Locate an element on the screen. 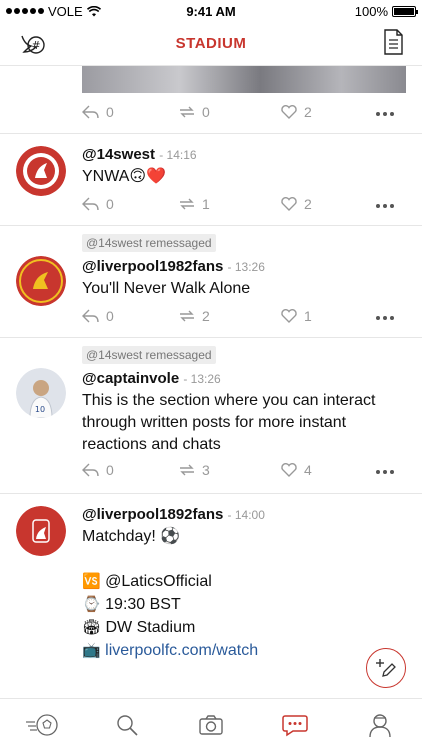 Image resolution: width=422 pixels, height=750 pixels. tab-search is located at coordinates (127, 725).